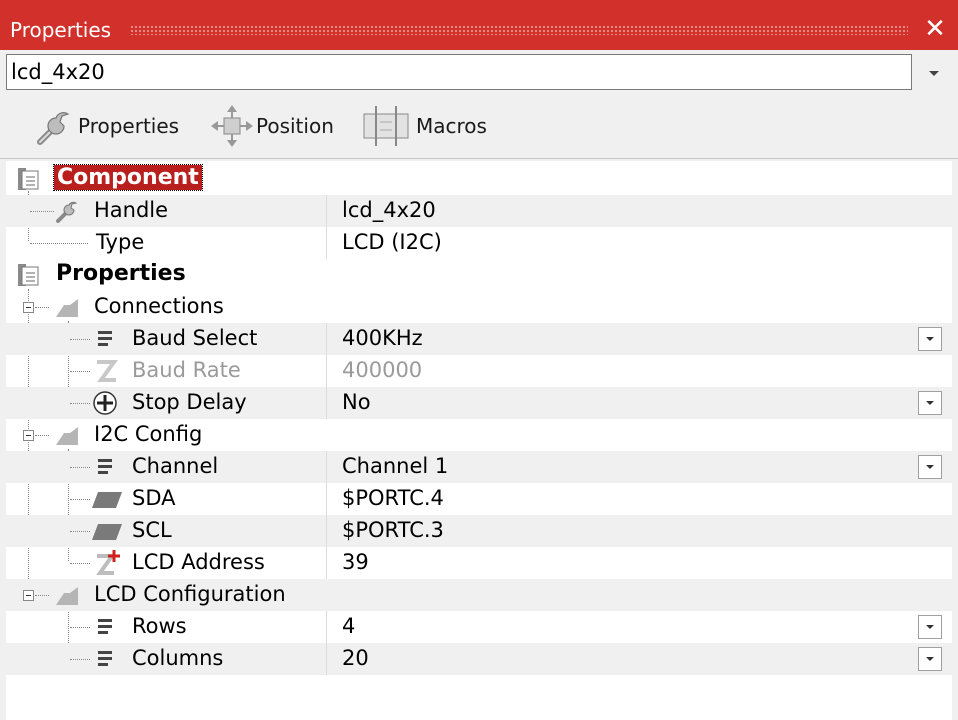 Image resolution: width=958 pixels, height=720 pixels. Describe the element at coordinates (479, 531) in the screenshot. I see `property-row-scl: SCL $PORTC.3` at that location.